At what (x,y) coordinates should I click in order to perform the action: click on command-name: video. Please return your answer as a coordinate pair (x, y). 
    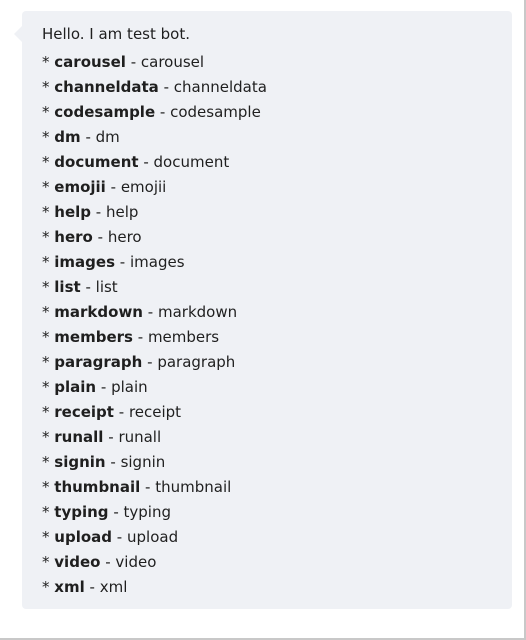
    Looking at the image, I should click on (77, 562).